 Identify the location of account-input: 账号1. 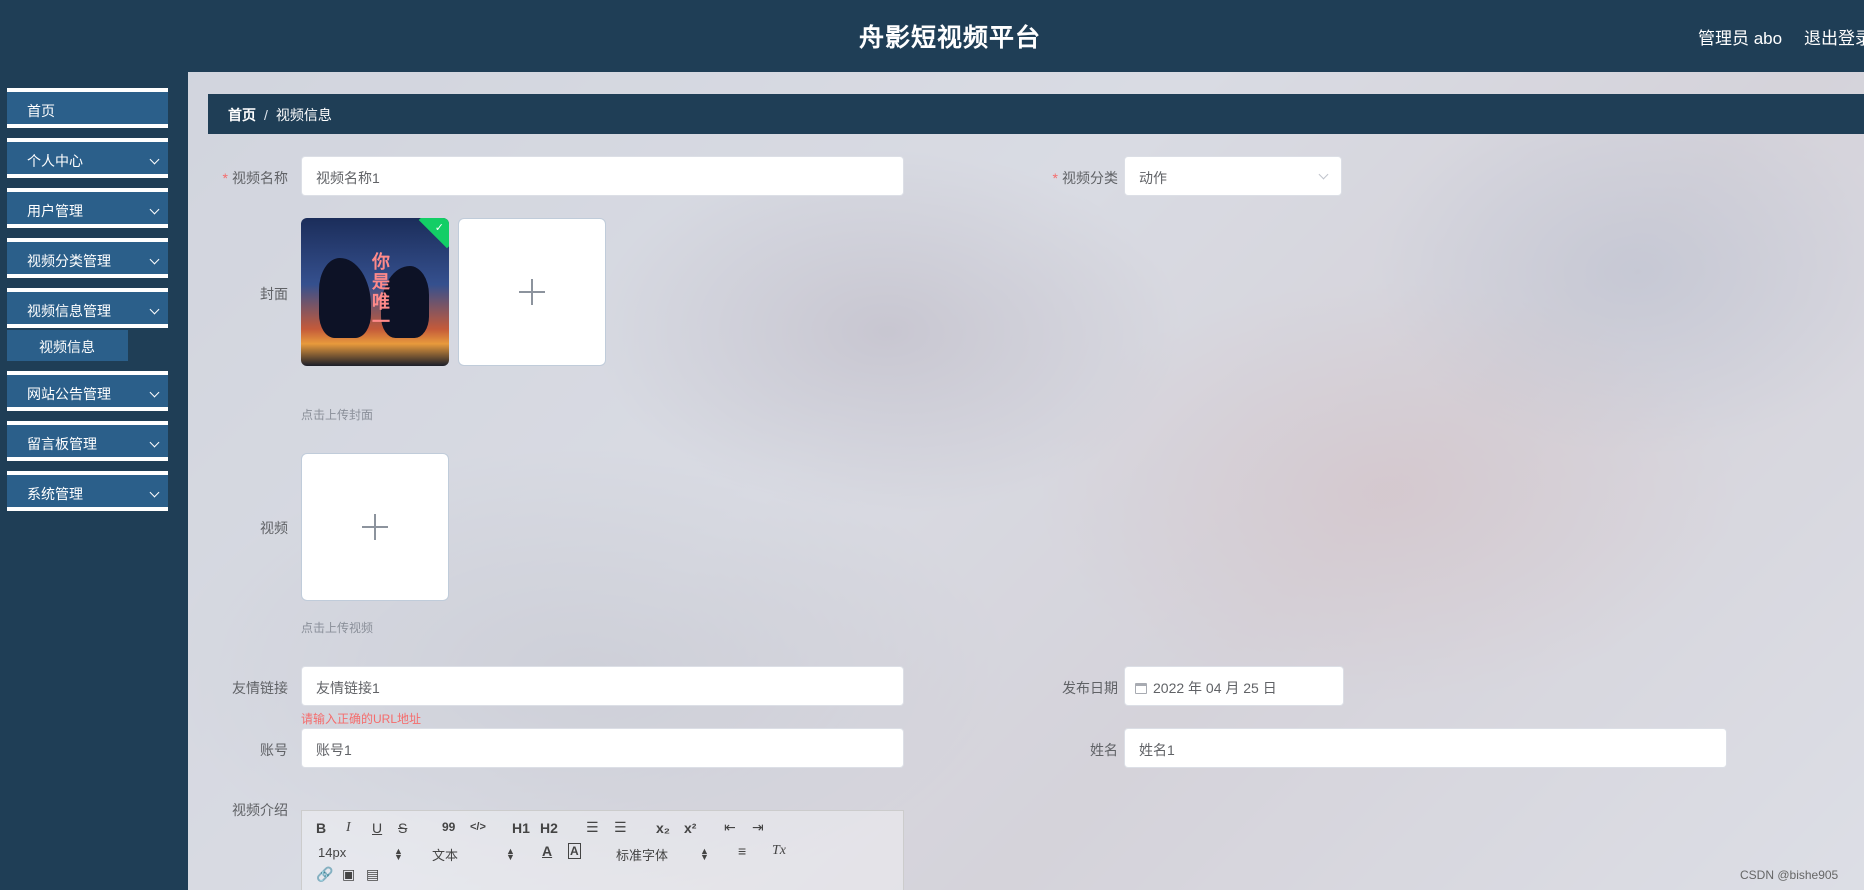
(602, 748).